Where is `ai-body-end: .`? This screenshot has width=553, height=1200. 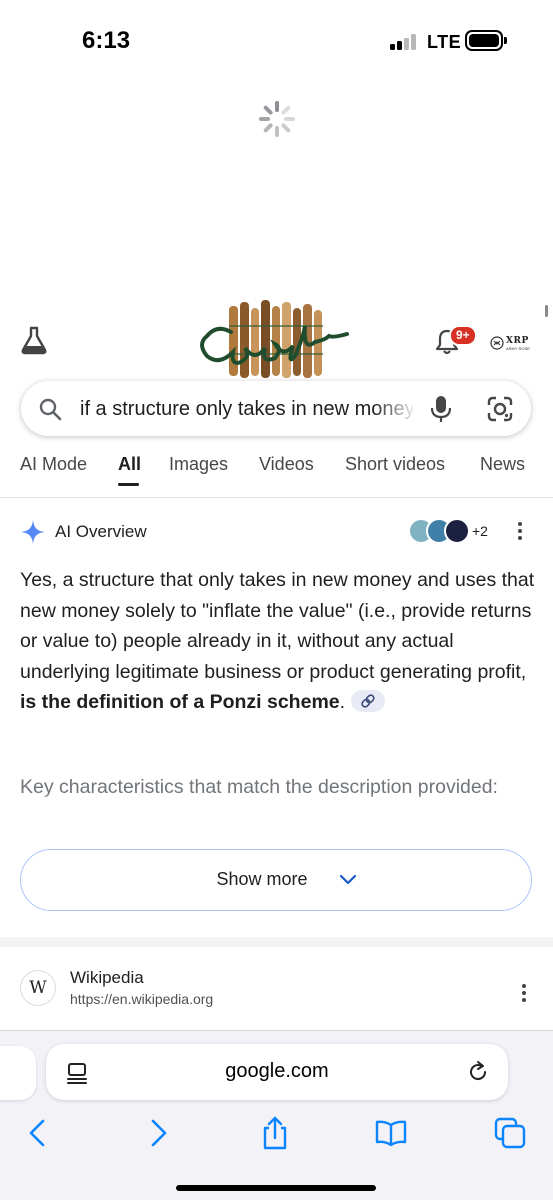 ai-body-end: . is located at coordinates (342, 702).